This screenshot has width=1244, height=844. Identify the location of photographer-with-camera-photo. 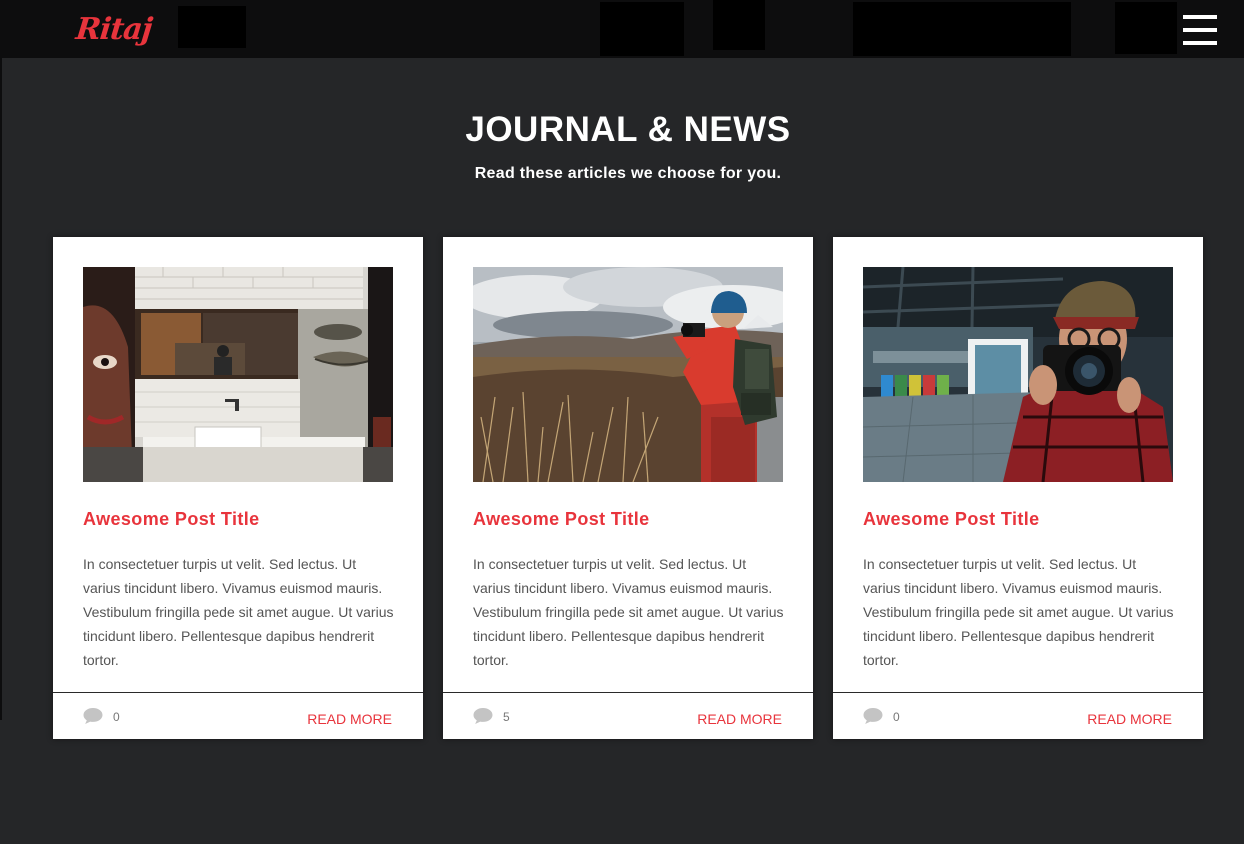
(1018, 374).